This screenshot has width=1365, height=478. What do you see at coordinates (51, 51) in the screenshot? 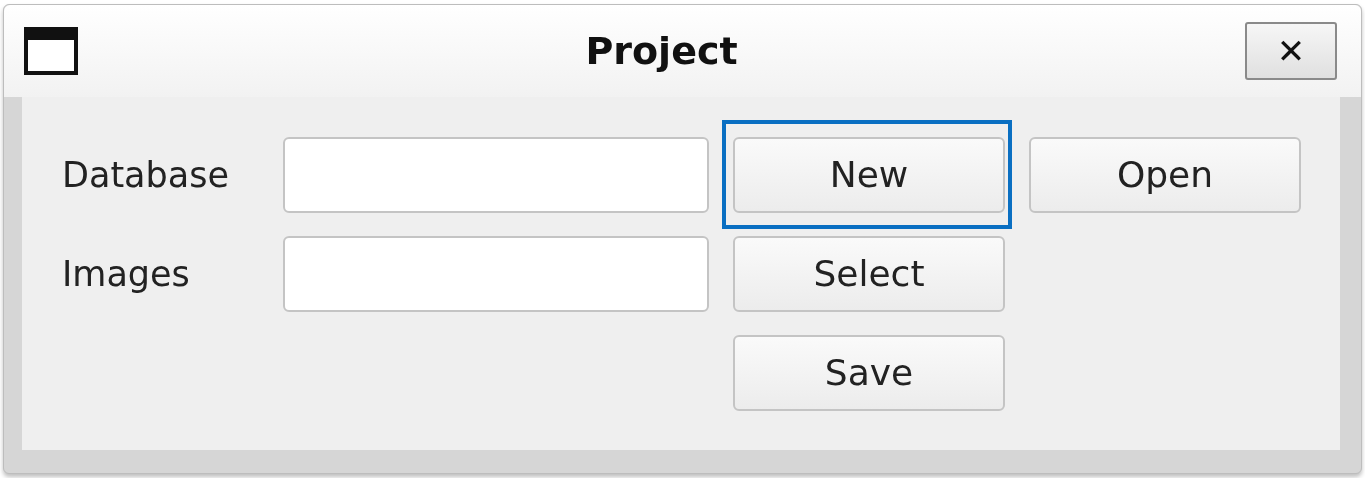
I see `window-icon` at bounding box center [51, 51].